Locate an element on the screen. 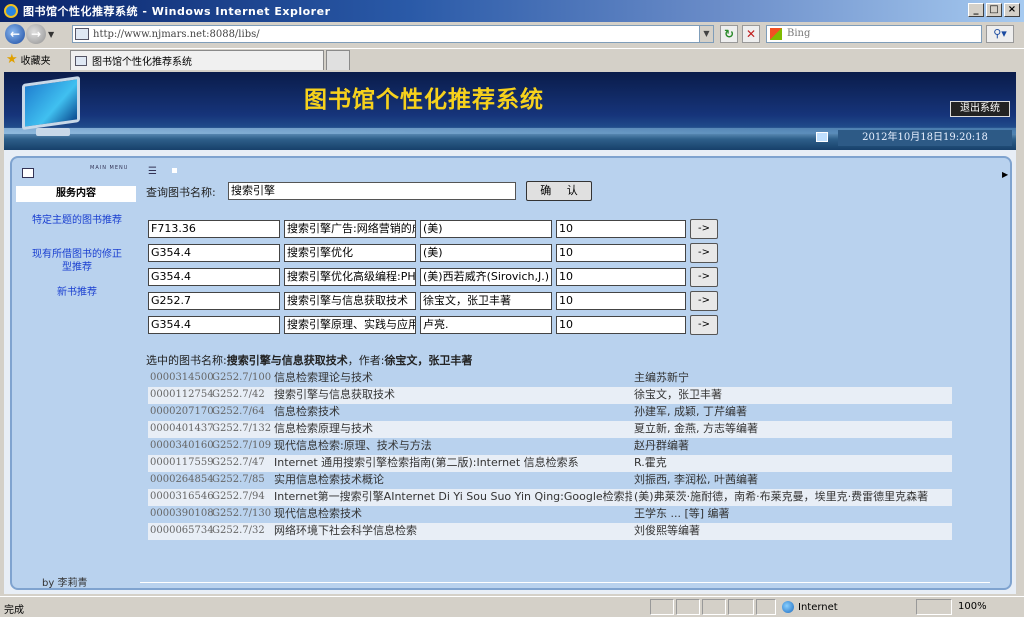 The height and width of the screenshot is (617, 1024). tab-active: 图书馆个性化推荐系统 is located at coordinates (197, 60).